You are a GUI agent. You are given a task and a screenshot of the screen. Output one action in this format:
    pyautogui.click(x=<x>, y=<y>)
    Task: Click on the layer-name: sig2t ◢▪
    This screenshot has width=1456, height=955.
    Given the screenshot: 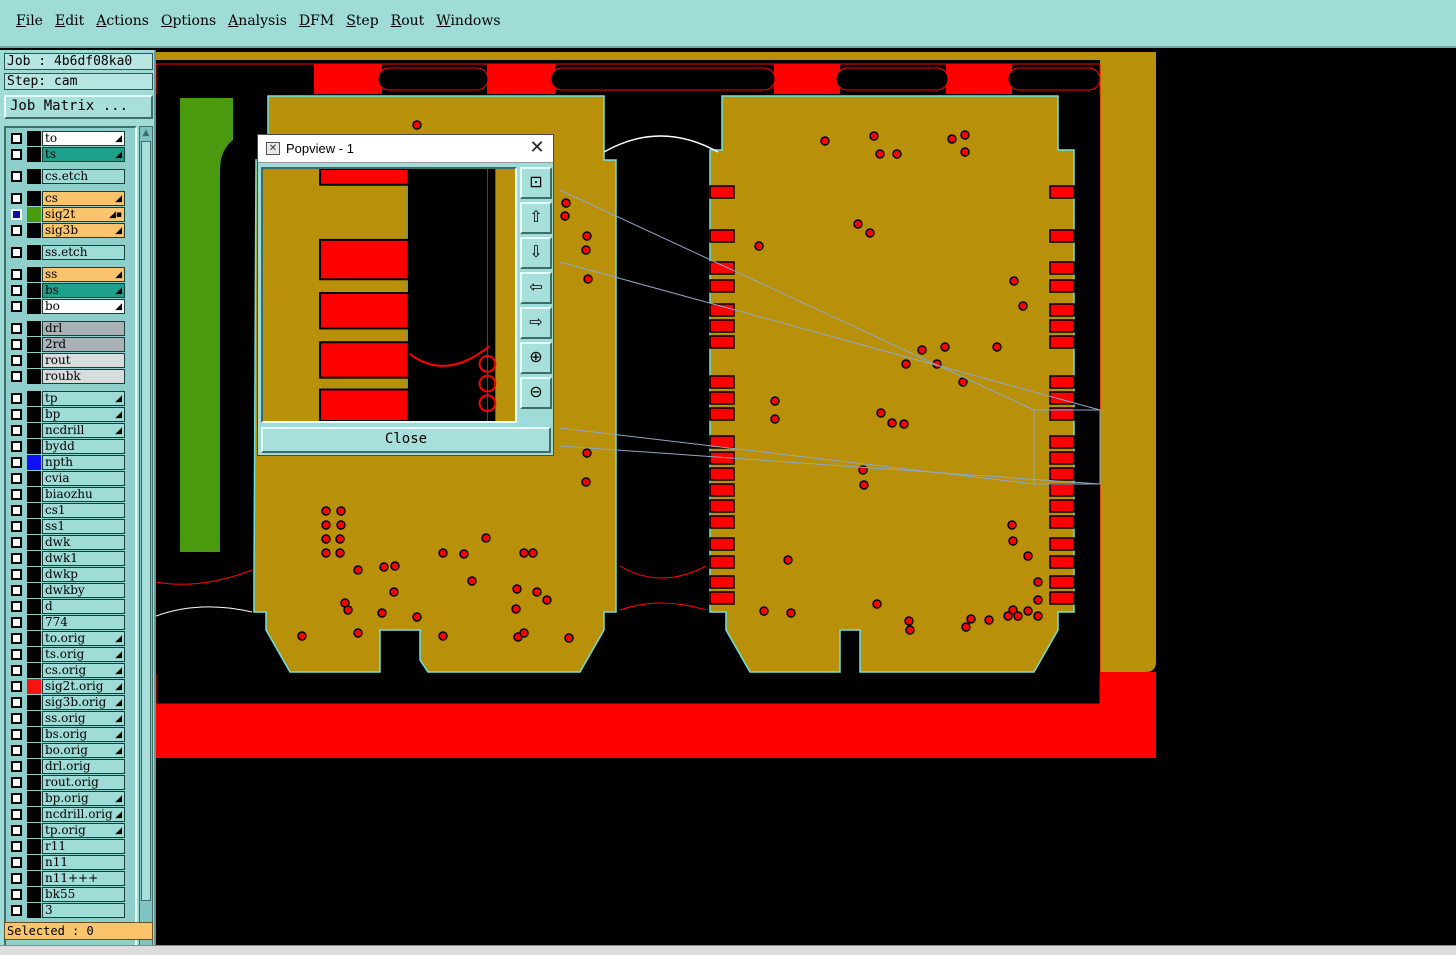 What is the action you would take?
    pyautogui.click(x=83, y=214)
    